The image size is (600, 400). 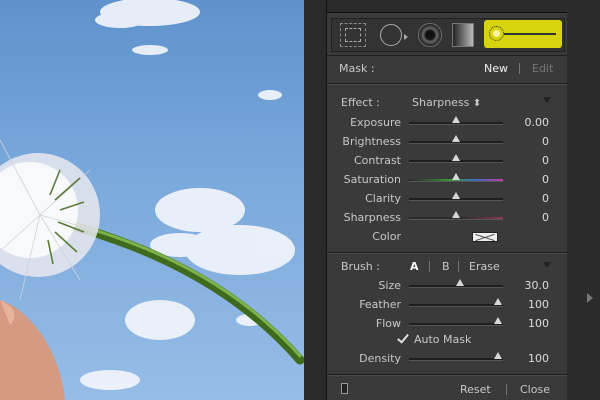 What do you see at coordinates (456, 176) in the screenshot?
I see `saturation-slider-thumb` at bounding box center [456, 176].